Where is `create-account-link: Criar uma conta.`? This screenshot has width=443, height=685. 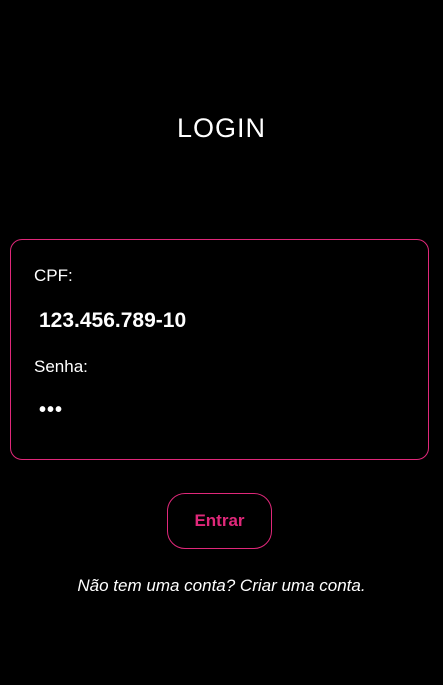 create-account-link: Criar uma conta. is located at coordinates (303, 585).